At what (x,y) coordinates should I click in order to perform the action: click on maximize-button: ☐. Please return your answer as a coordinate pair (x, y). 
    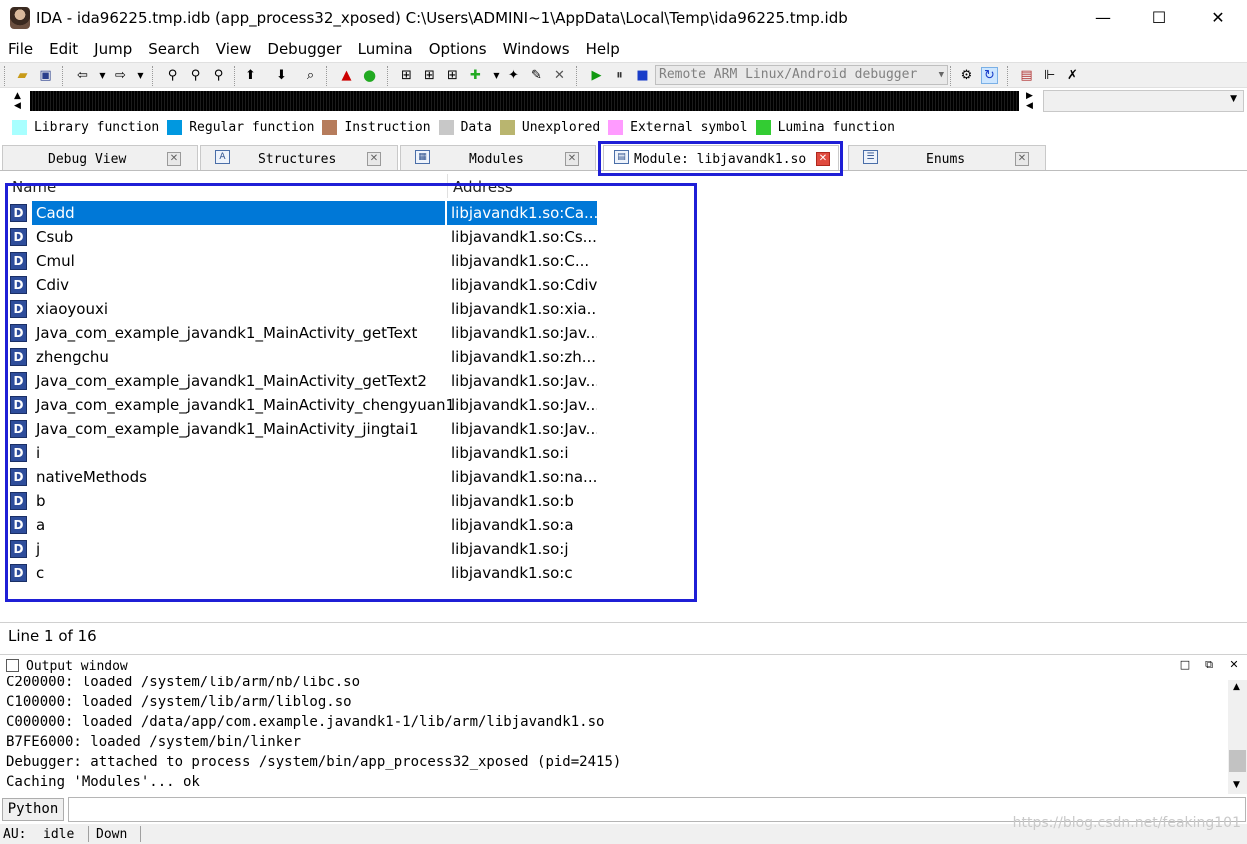
    Looking at the image, I should click on (1159, 17).